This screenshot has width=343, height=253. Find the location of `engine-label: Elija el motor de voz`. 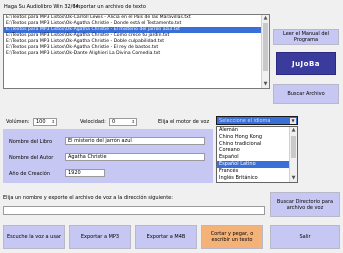

engine-label: Elija el motor de voz is located at coordinates (184, 122).